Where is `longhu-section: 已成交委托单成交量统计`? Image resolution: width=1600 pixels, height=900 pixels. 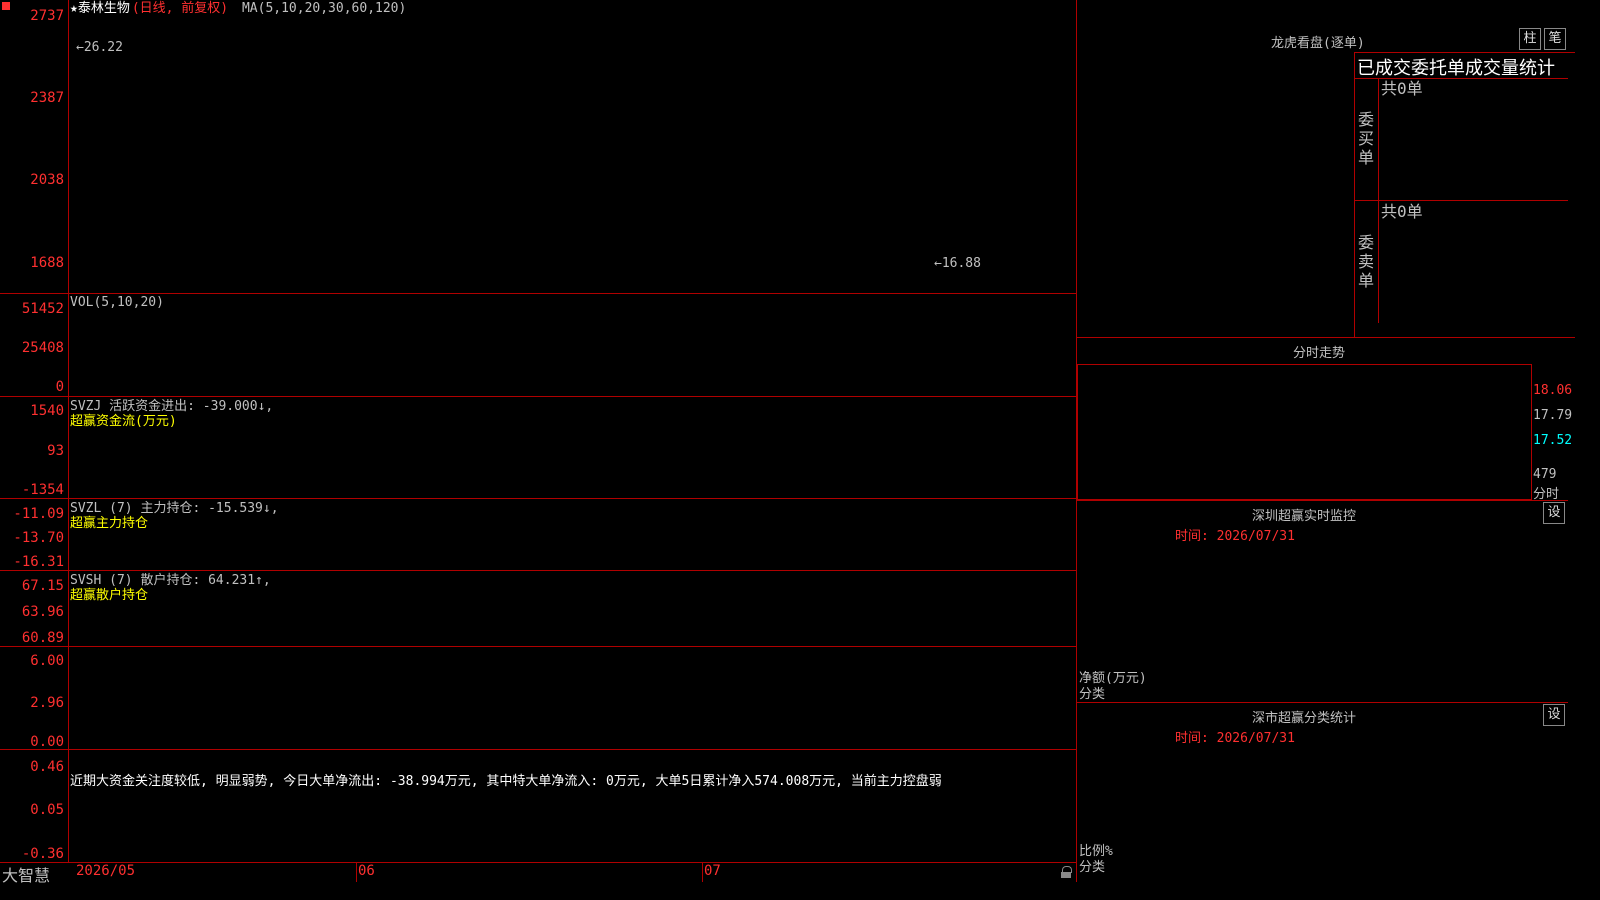 longhu-section: 已成交委托单成交量统计 is located at coordinates (1456, 68).